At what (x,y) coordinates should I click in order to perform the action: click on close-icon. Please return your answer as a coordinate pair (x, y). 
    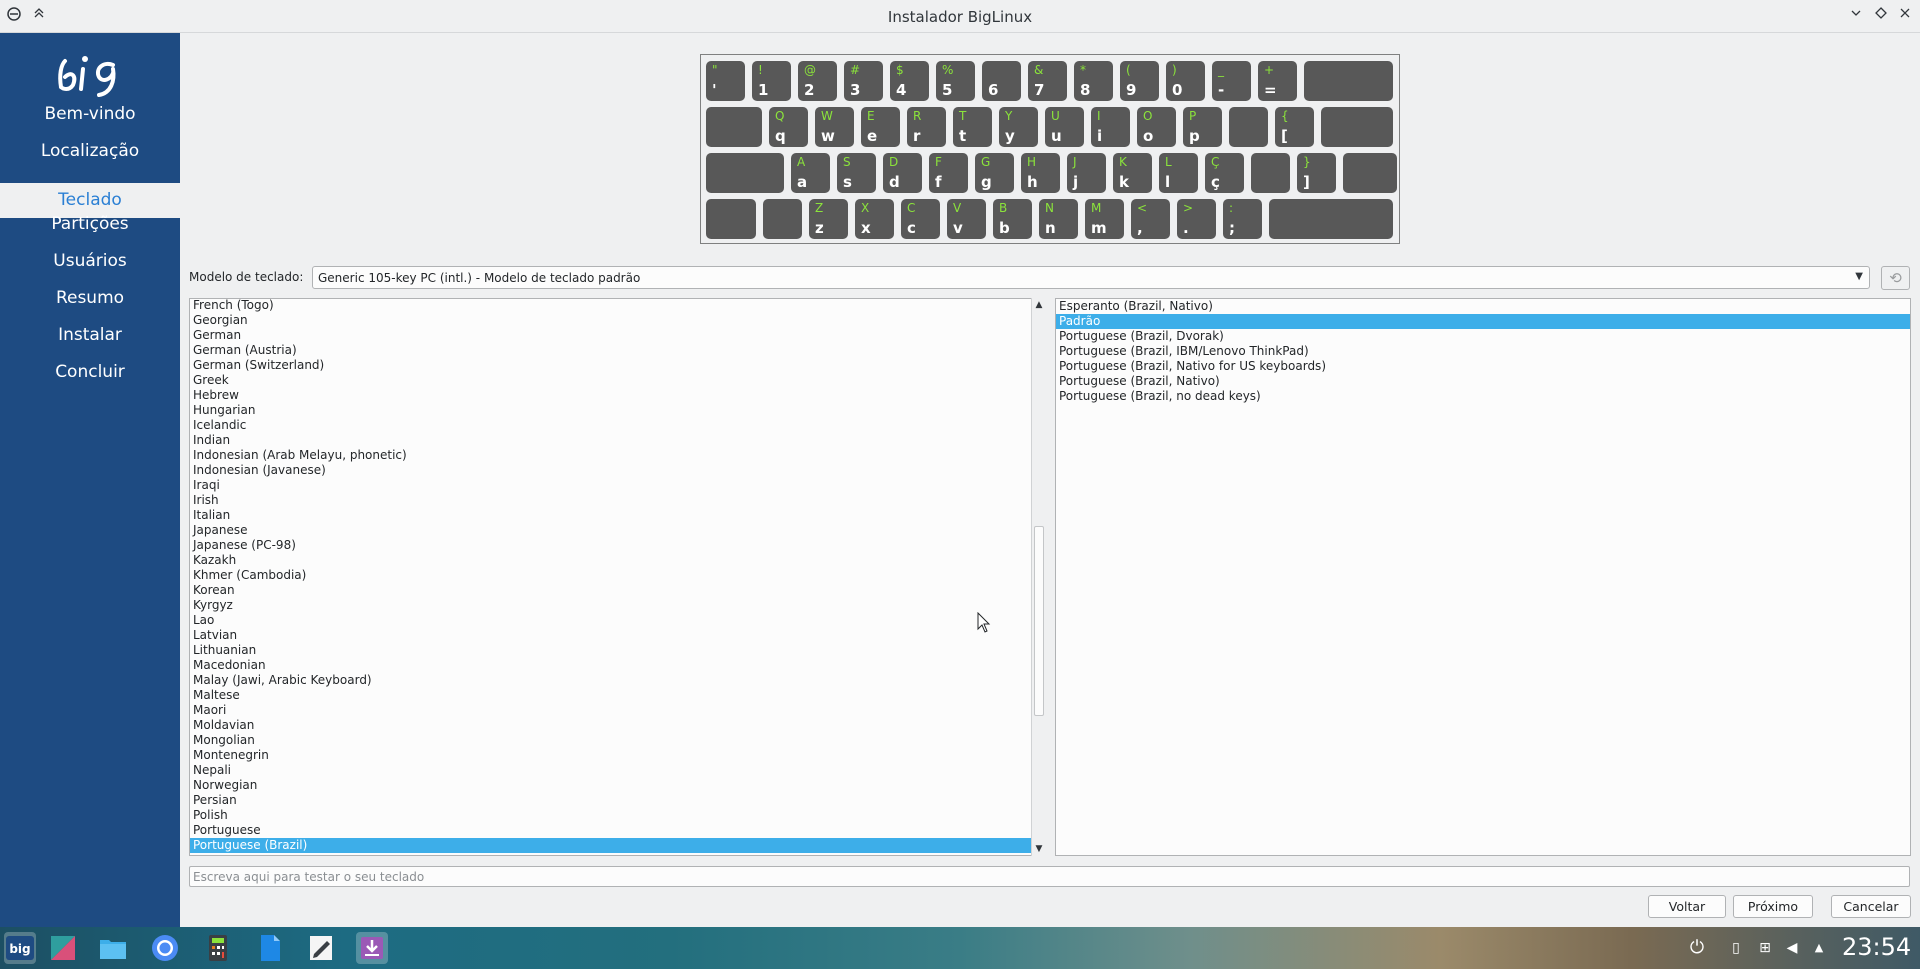
    Looking at the image, I should click on (1905, 16).